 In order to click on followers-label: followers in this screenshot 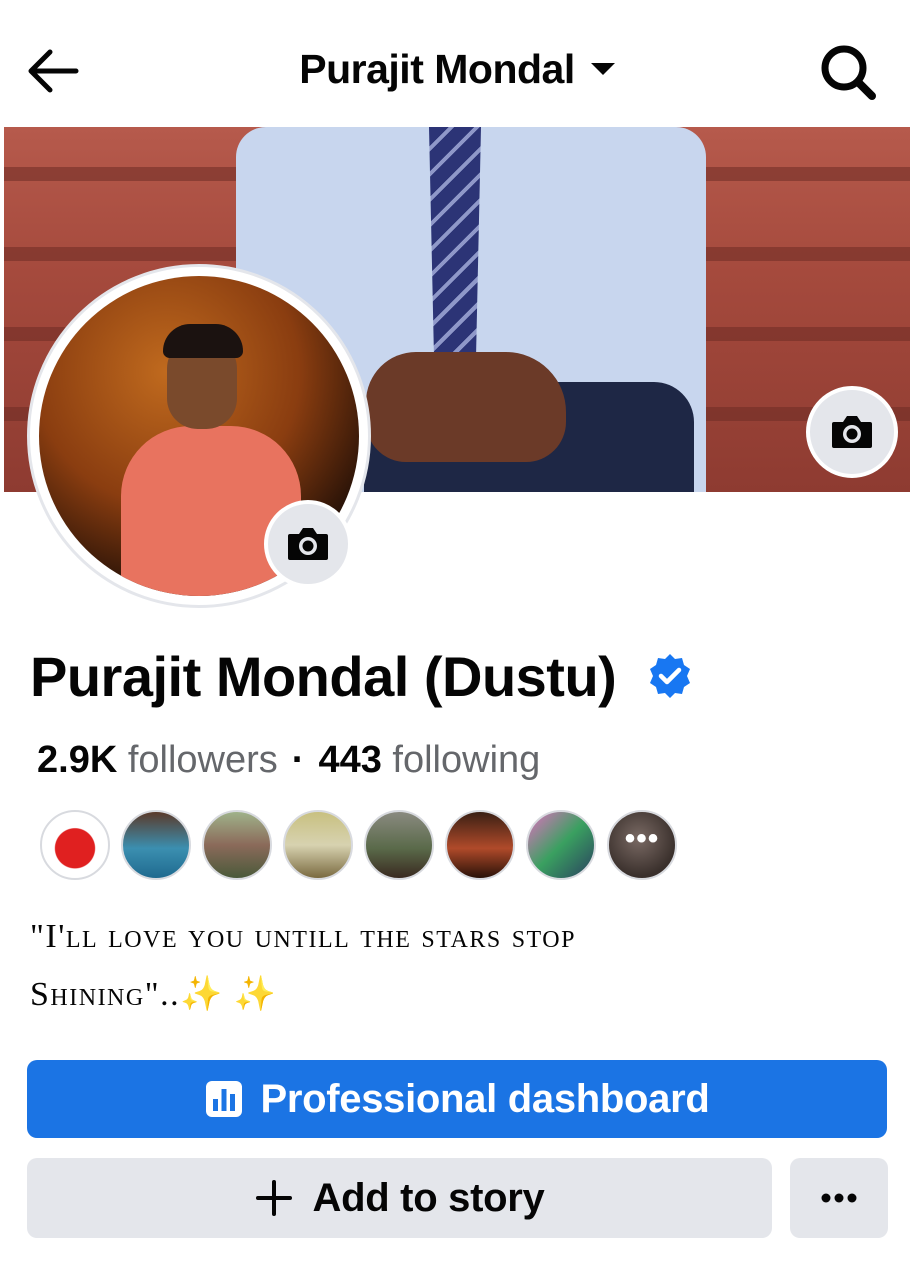, I will do `click(202, 760)`.